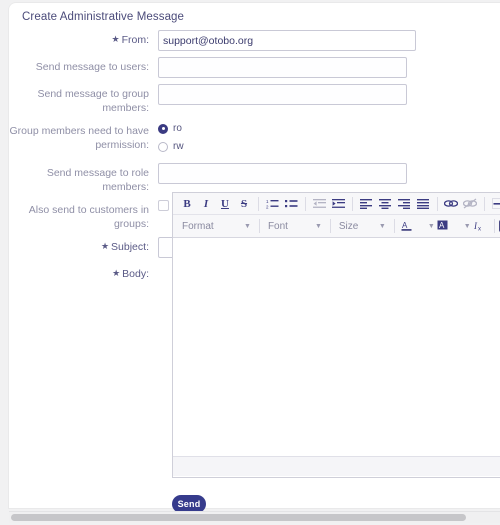 The image size is (500, 525). Describe the element at coordinates (348, 226) in the screenshot. I see `size-dropdown-label: Size` at that location.